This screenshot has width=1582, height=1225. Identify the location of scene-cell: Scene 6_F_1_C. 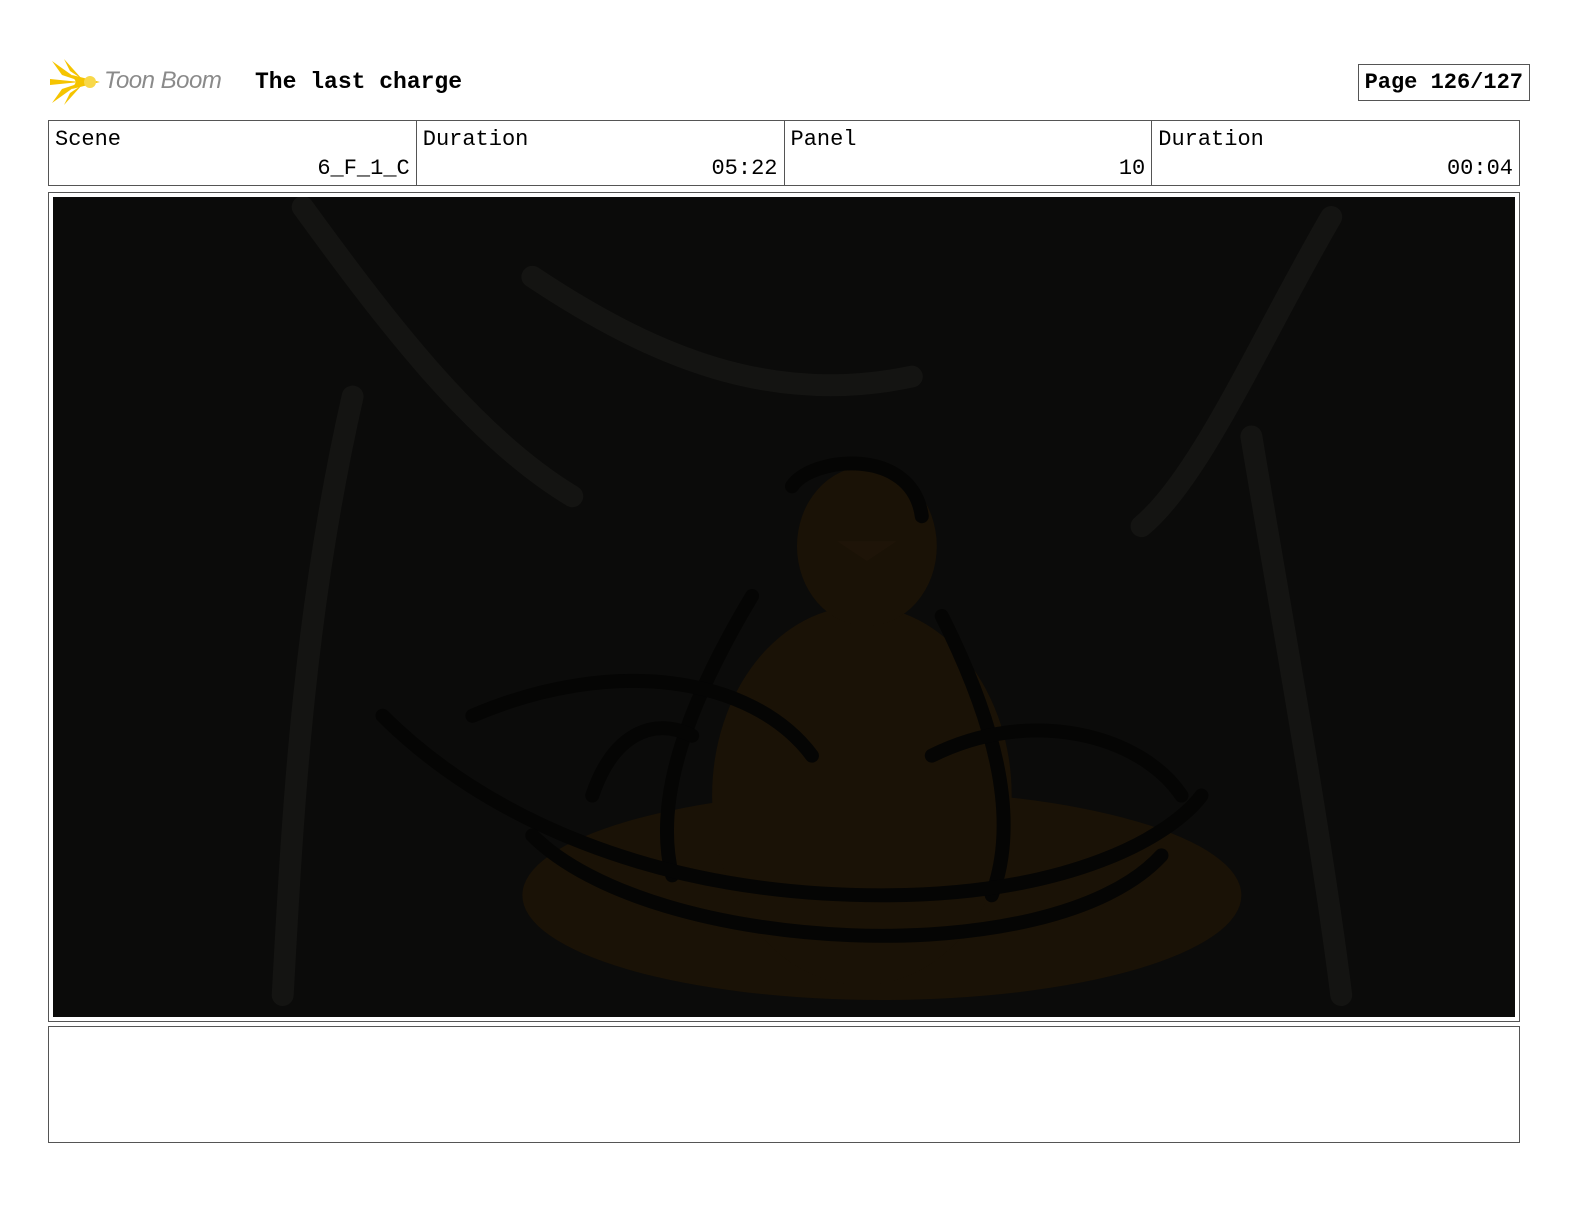
(233, 153).